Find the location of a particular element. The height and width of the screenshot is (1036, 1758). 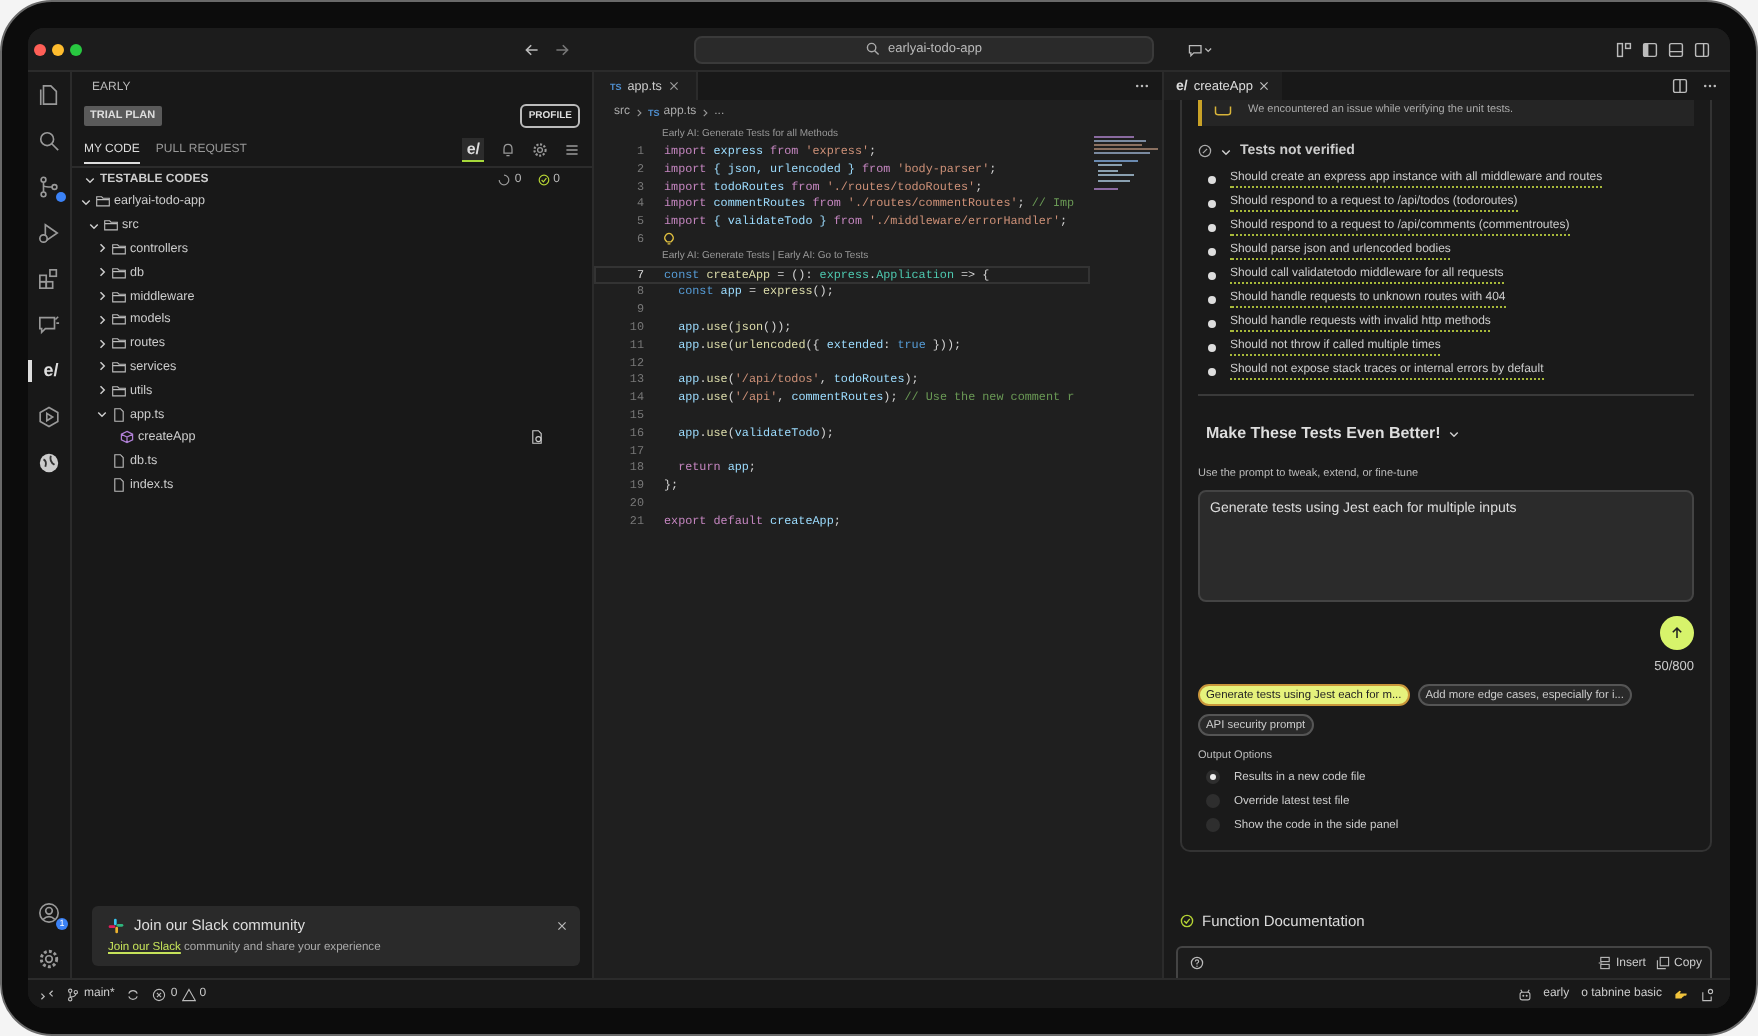

panel-toggle-icon is located at coordinates (1676, 49).